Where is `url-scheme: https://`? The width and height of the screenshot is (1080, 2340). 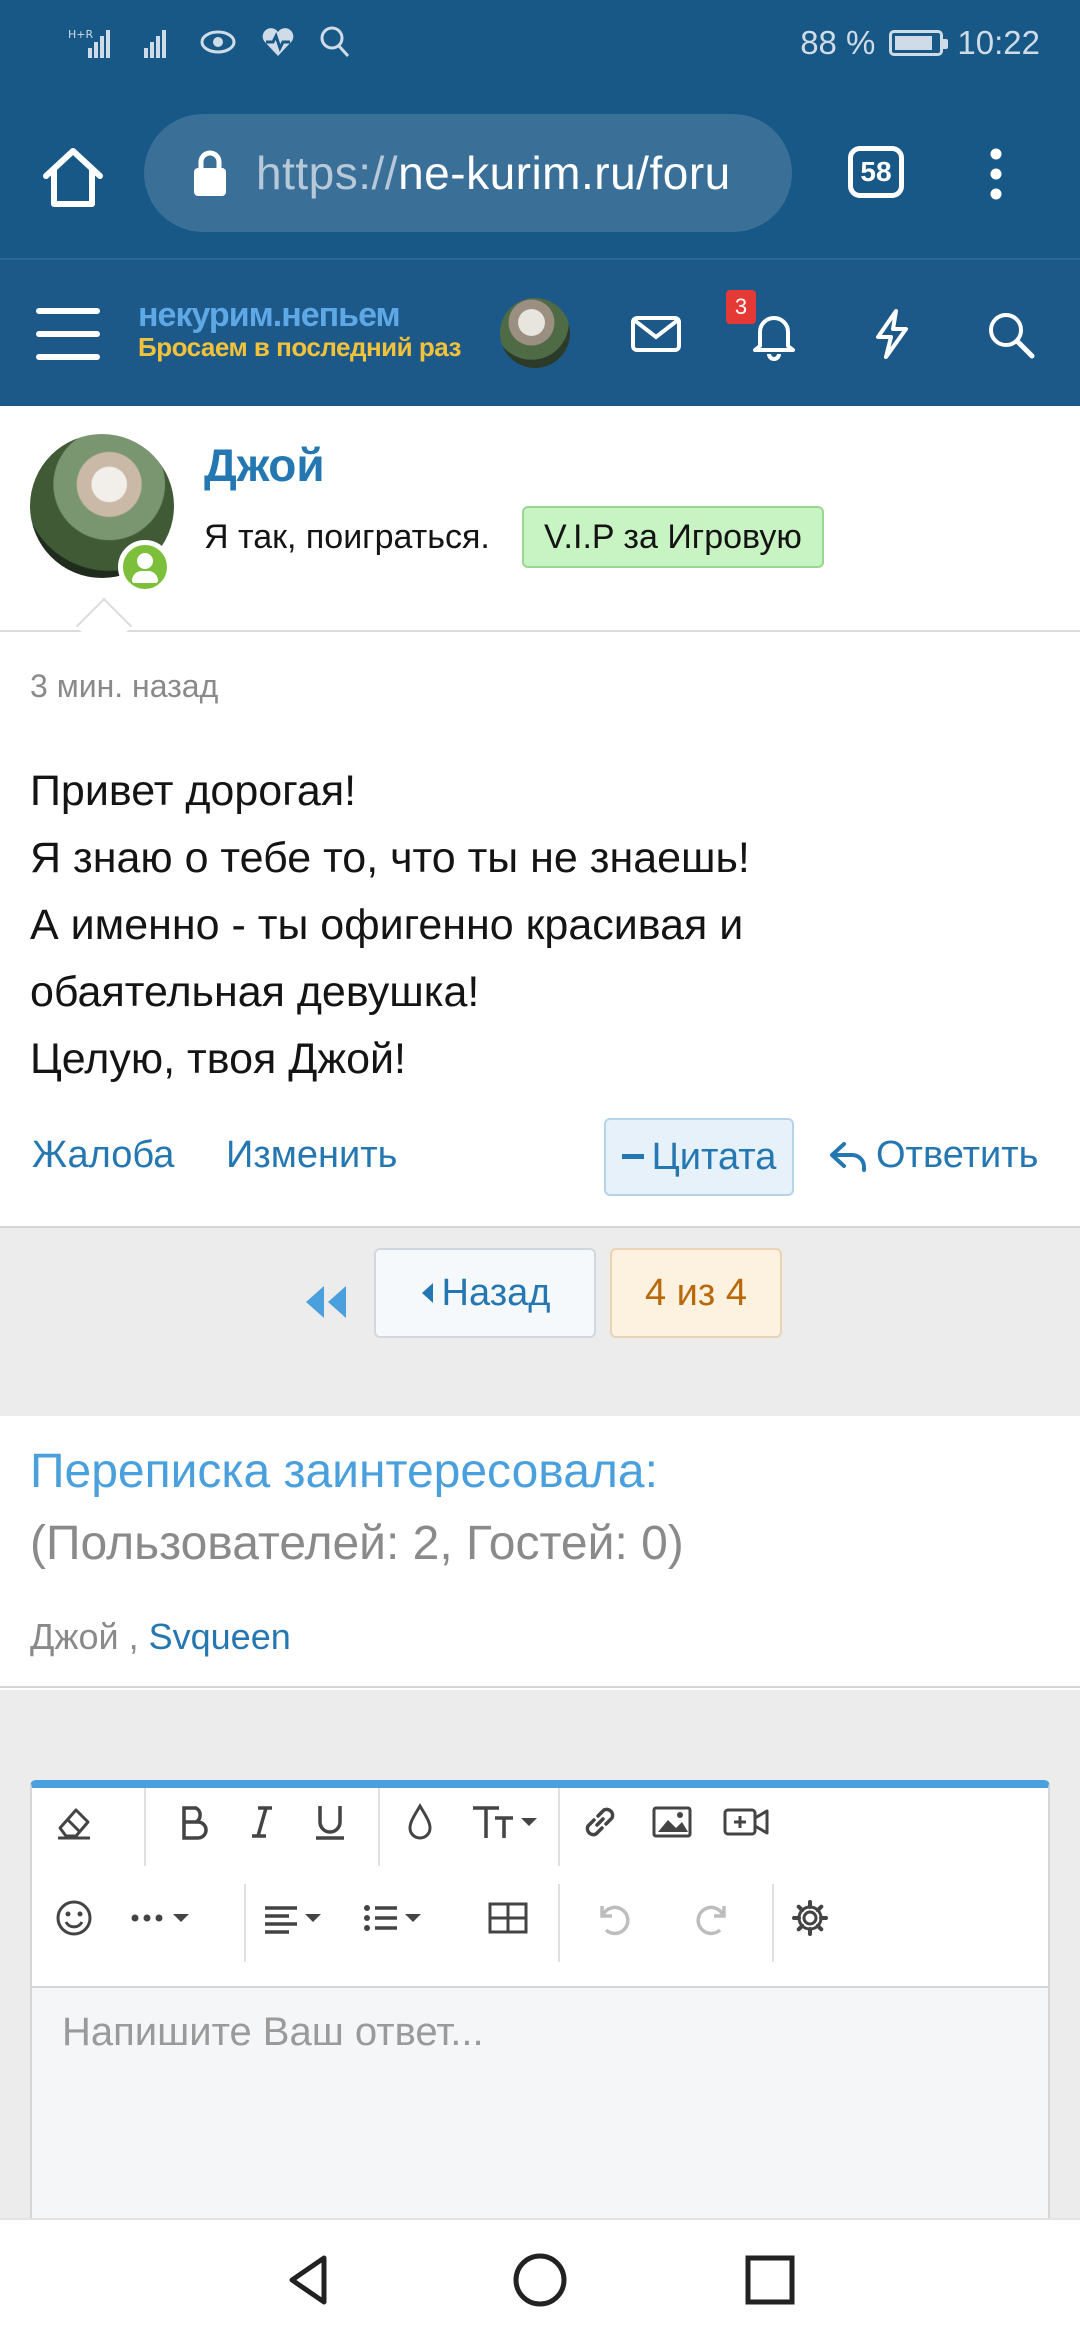 url-scheme: https:// is located at coordinates (327, 173).